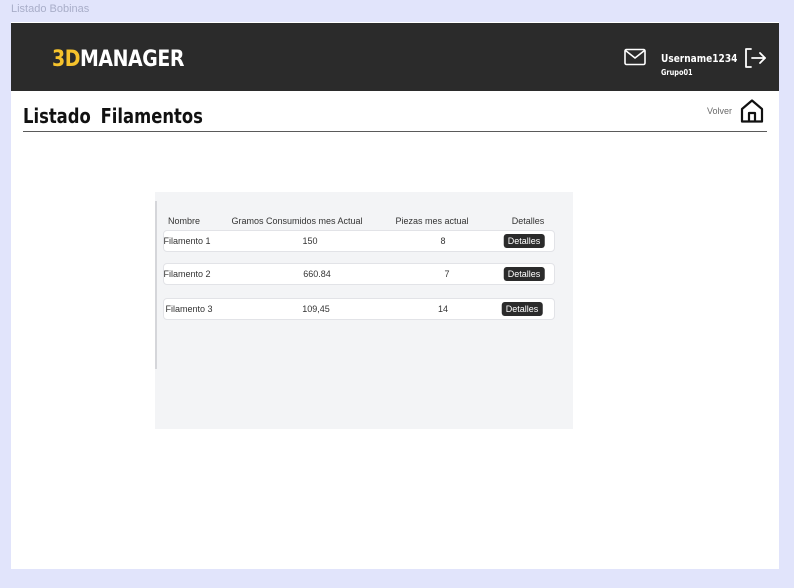 Image resolution: width=794 pixels, height=588 pixels. I want to click on page-title-word-2: Filamentos, so click(151, 116).